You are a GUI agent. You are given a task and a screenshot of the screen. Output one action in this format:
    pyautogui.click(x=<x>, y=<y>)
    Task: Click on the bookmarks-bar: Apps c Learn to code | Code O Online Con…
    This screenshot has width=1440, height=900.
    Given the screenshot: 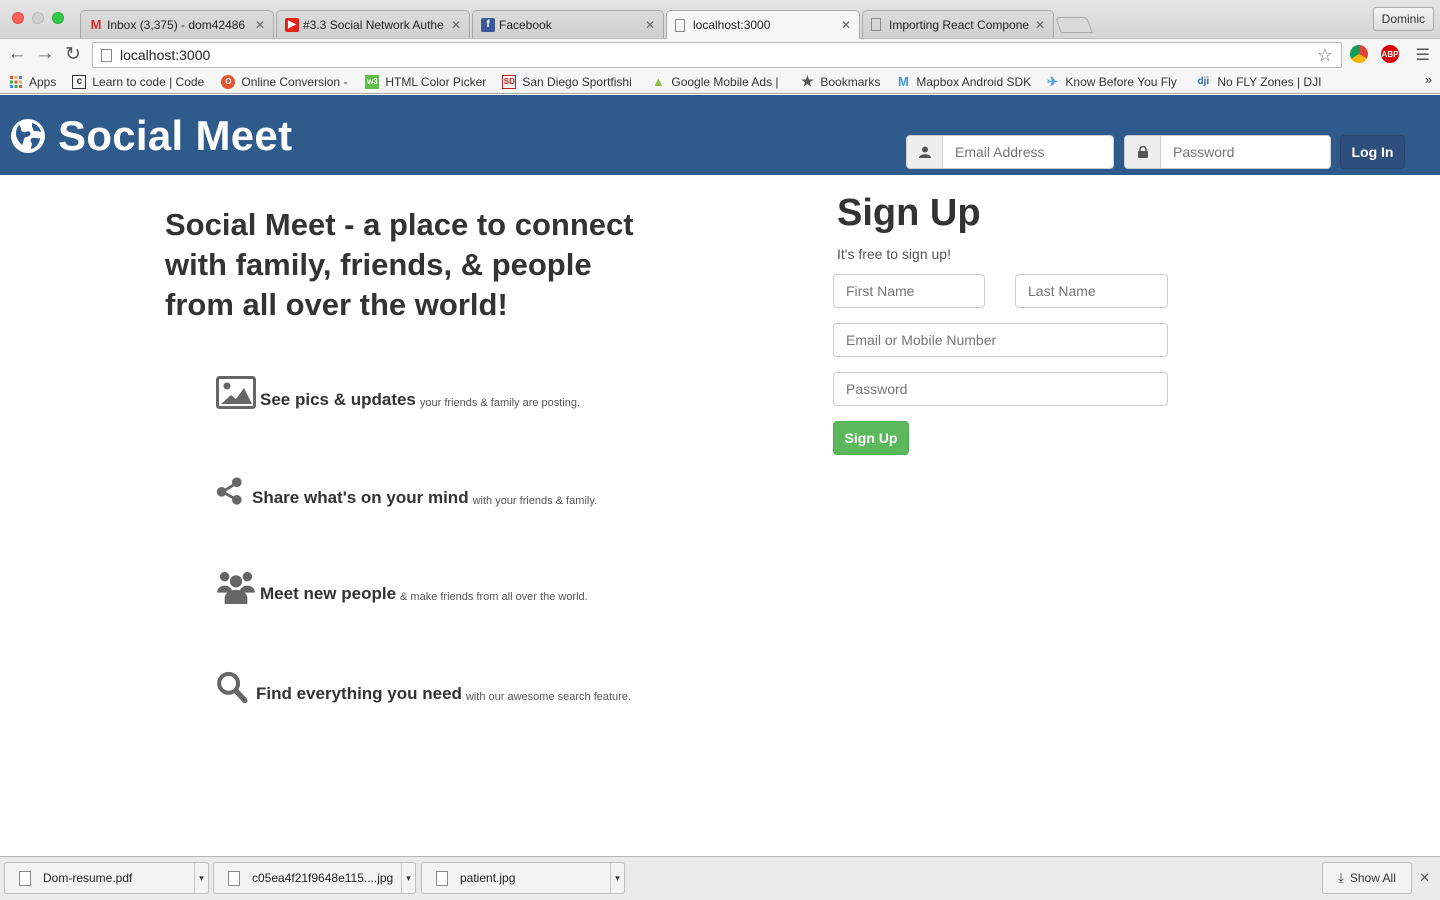 What is the action you would take?
    pyautogui.click(x=720, y=82)
    